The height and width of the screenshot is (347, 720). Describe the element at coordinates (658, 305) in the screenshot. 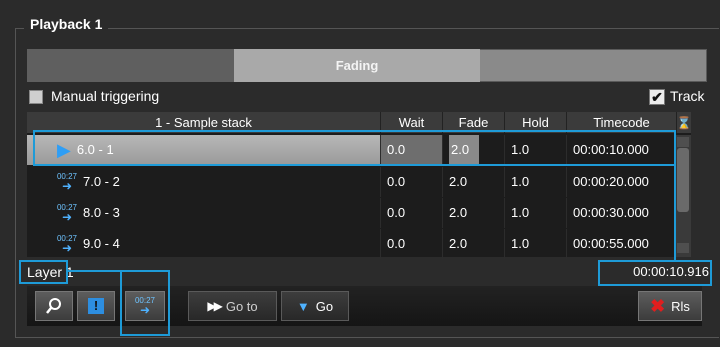

I see `close-icon: ✖` at that location.